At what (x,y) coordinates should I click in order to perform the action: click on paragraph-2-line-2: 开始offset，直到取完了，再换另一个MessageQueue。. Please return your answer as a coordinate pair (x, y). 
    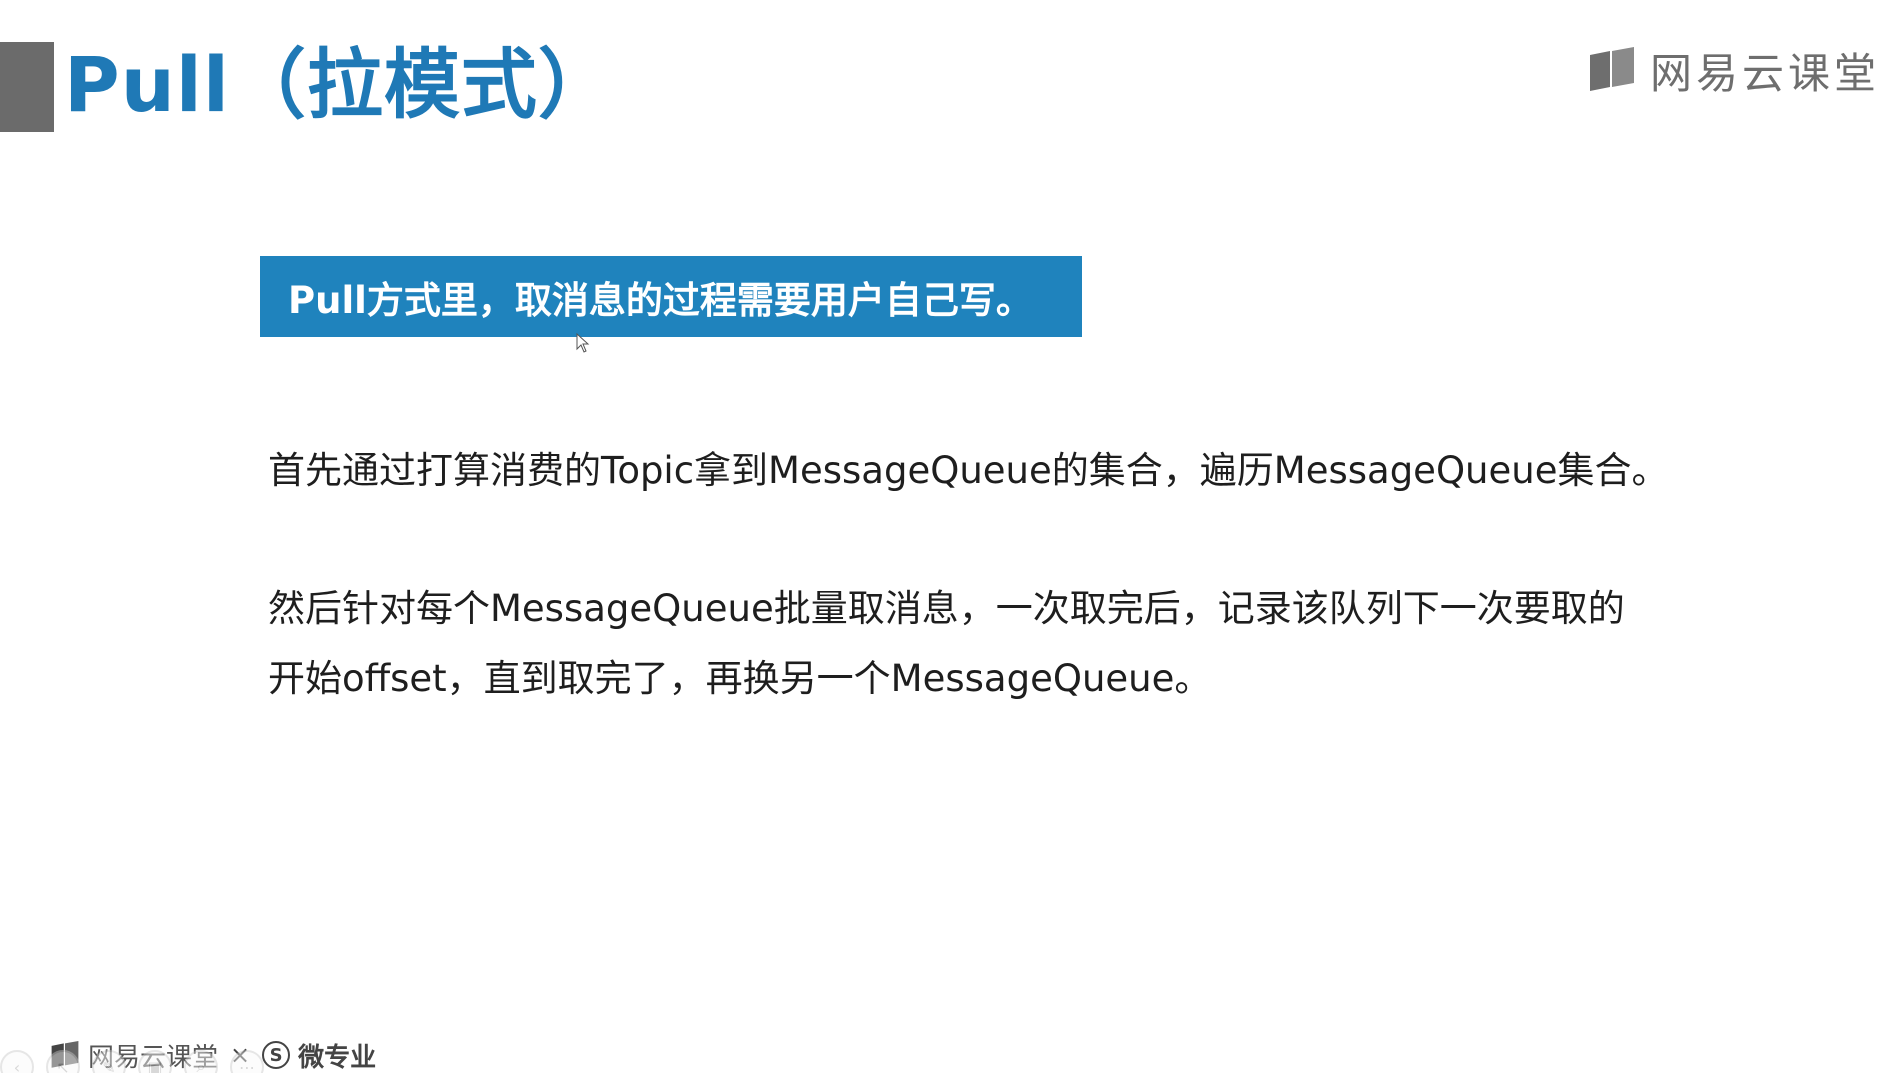
    Looking at the image, I should click on (740, 678).